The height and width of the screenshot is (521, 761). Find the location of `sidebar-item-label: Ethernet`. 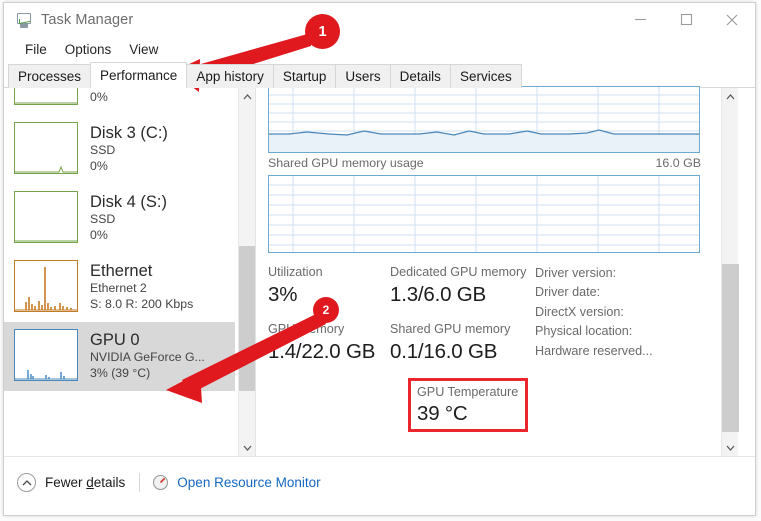

sidebar-item-label: Ethernet is located at coordinates (121, 271).